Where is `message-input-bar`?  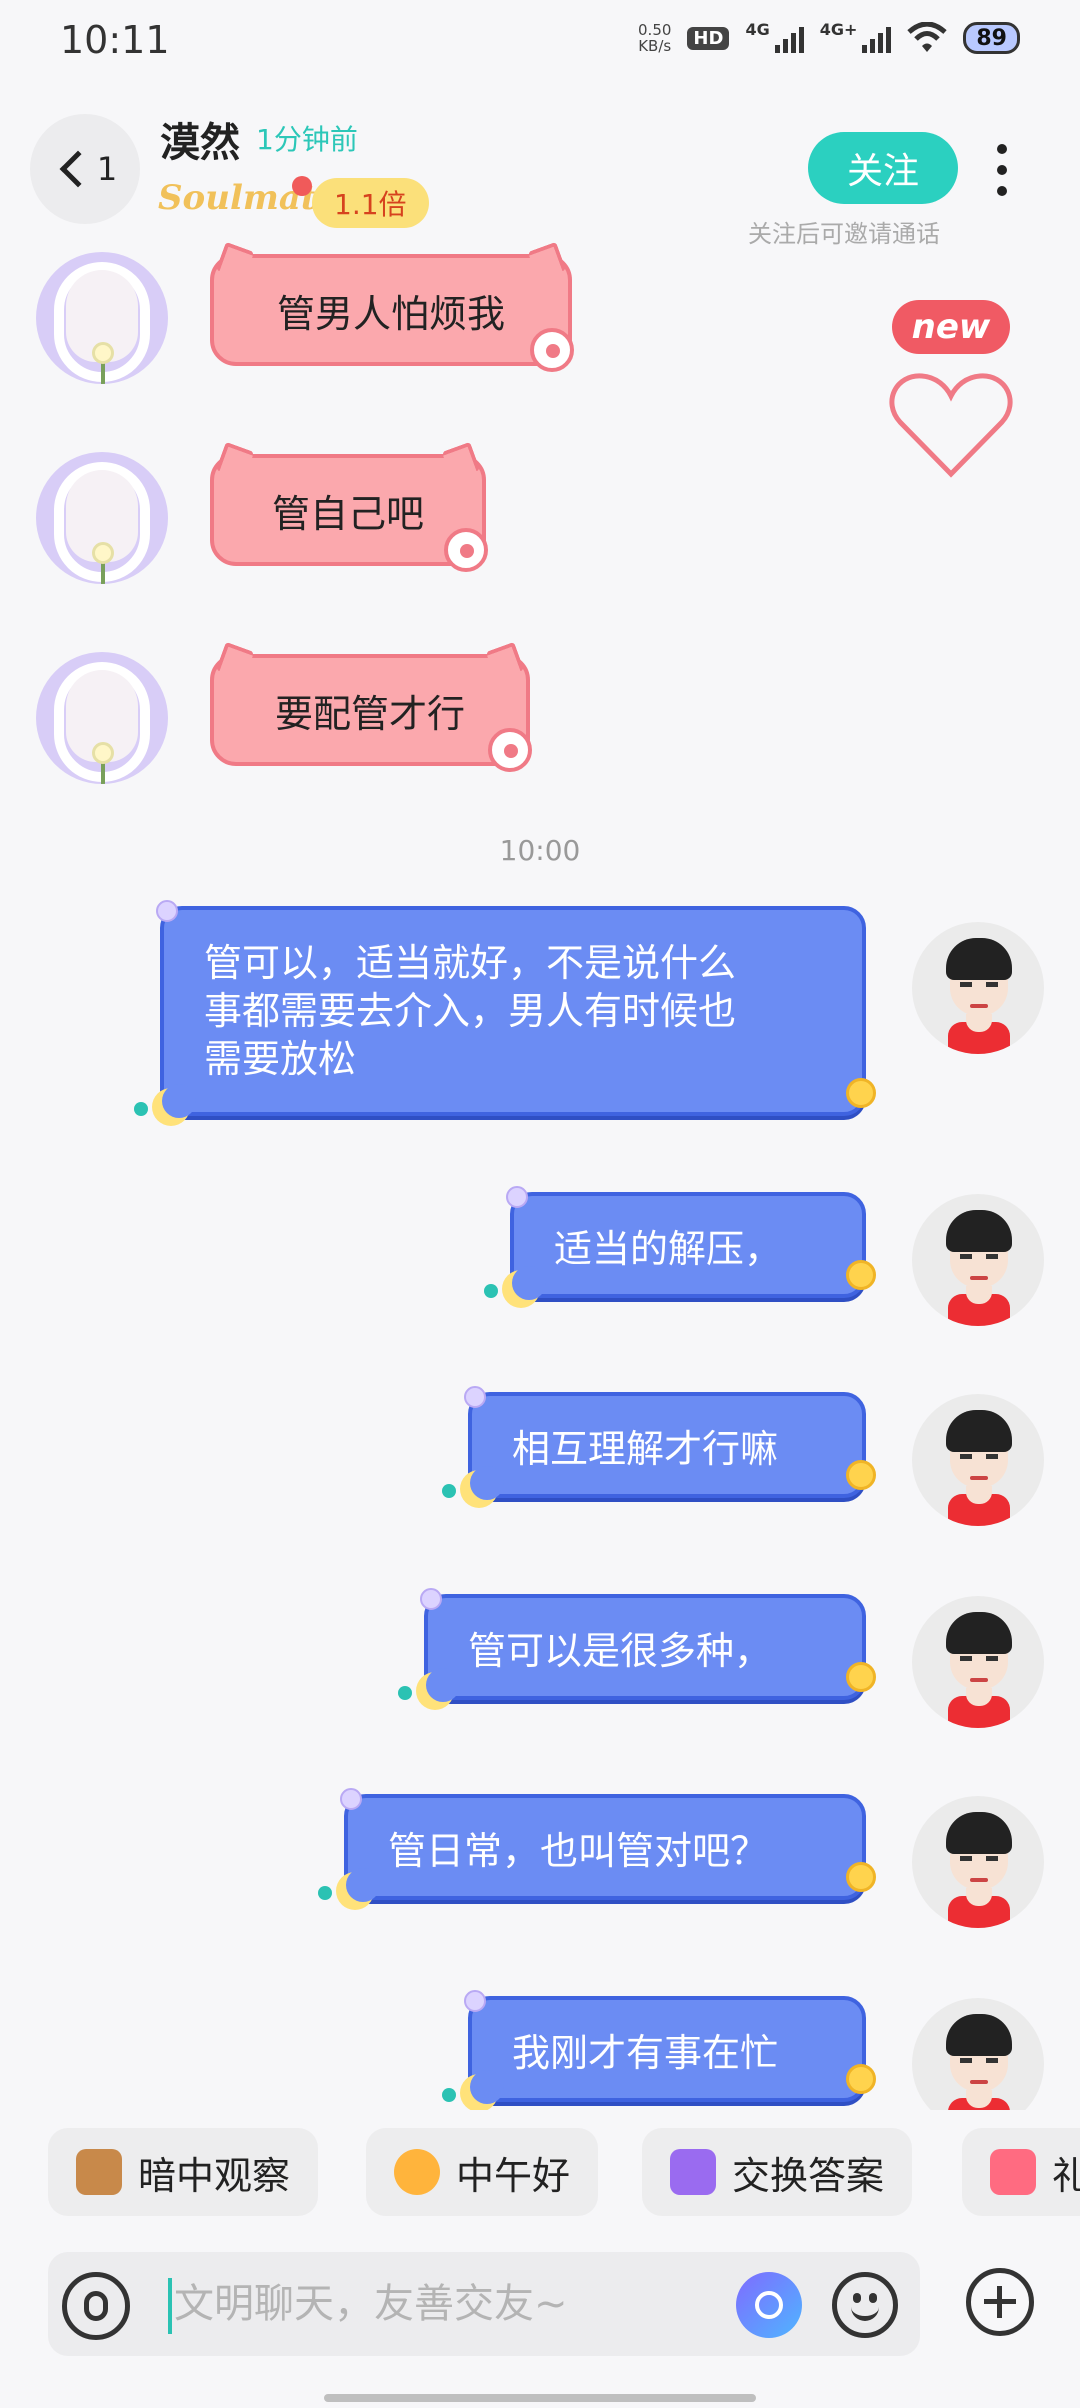 message-input-bar is located at coordinates (484, 2304).